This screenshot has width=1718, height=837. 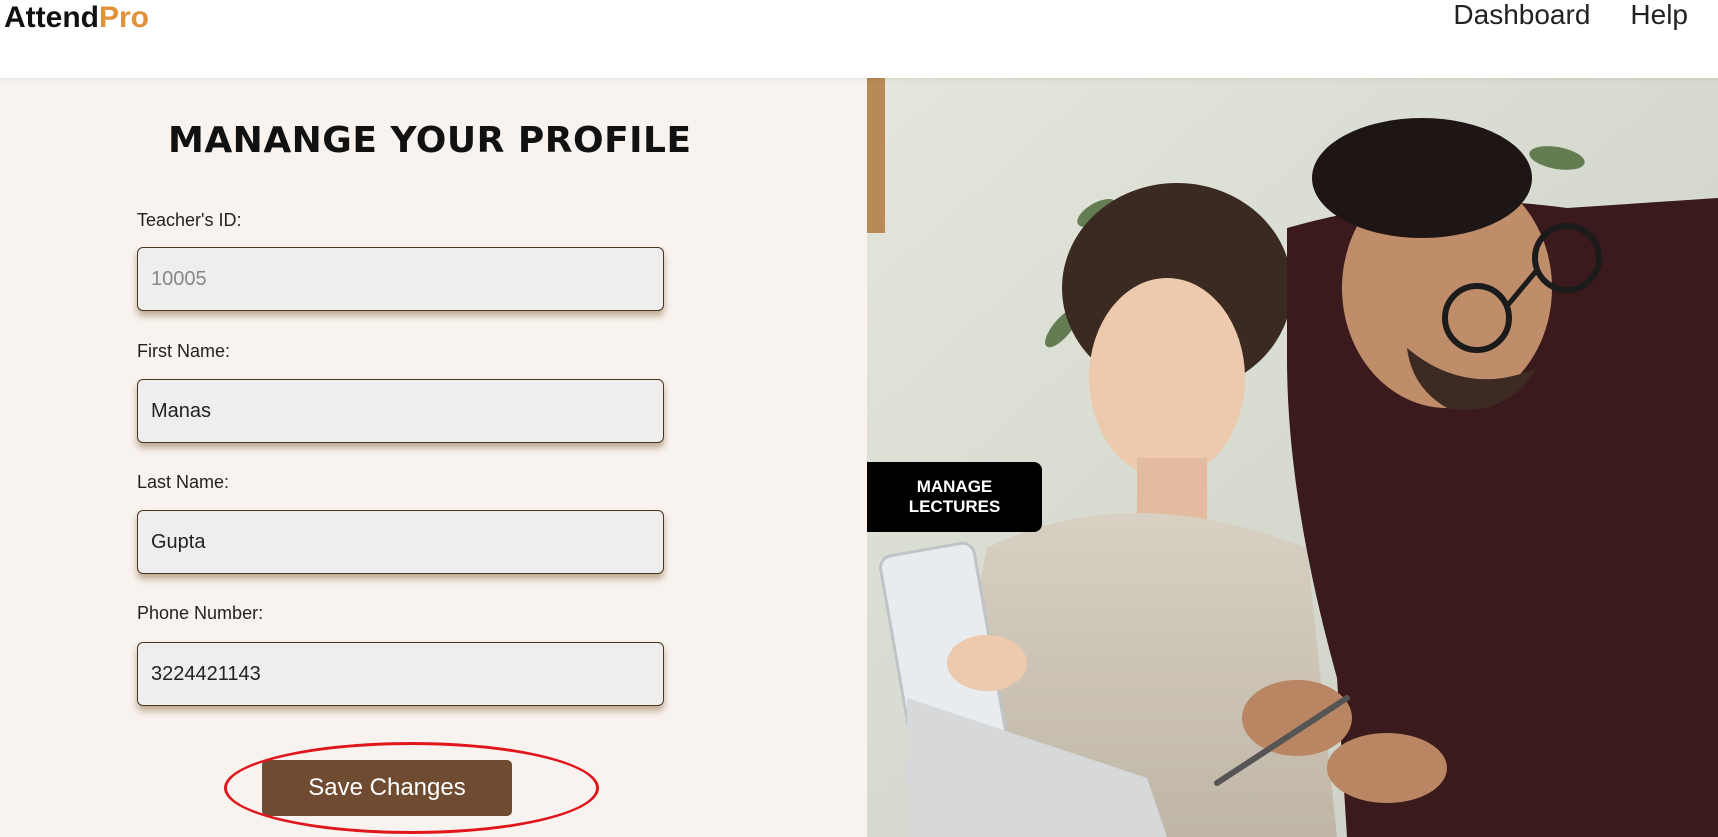 I want to click on phone-number-label: Phone Number:, so click(x=200, y=613).